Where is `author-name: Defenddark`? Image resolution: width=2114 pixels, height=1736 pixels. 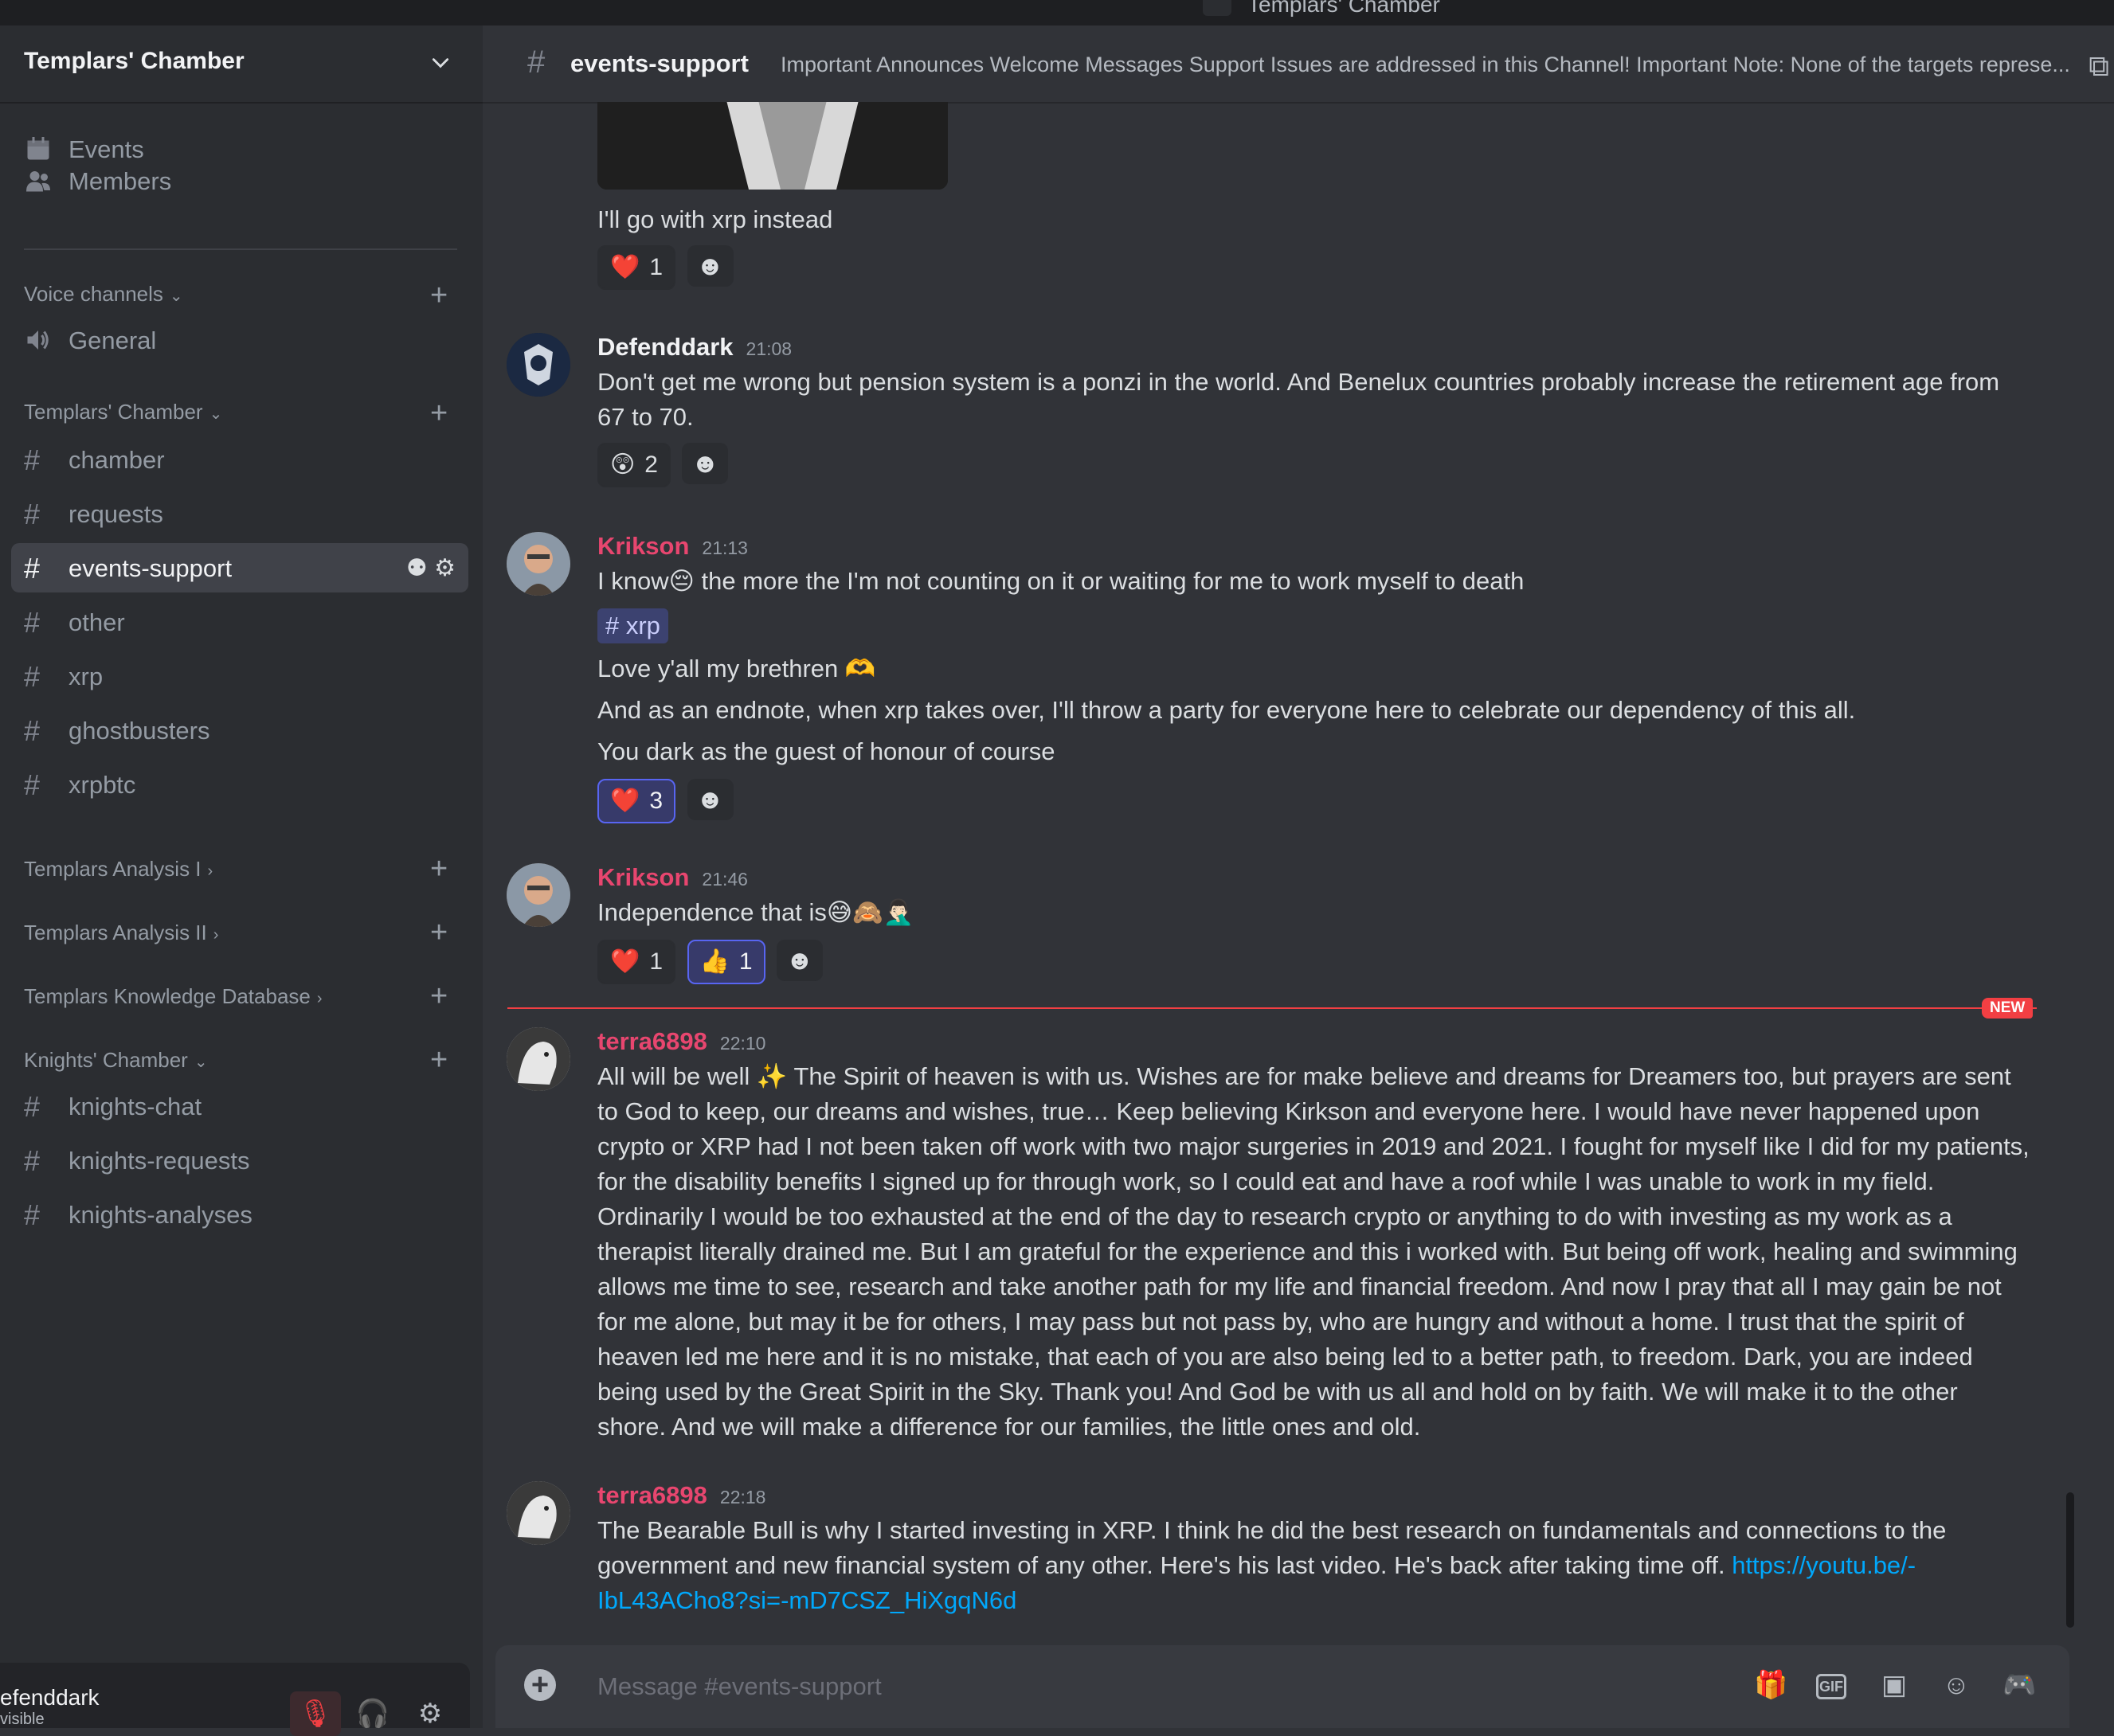 author-name: Defenddark is located at coordinates (665, 347).